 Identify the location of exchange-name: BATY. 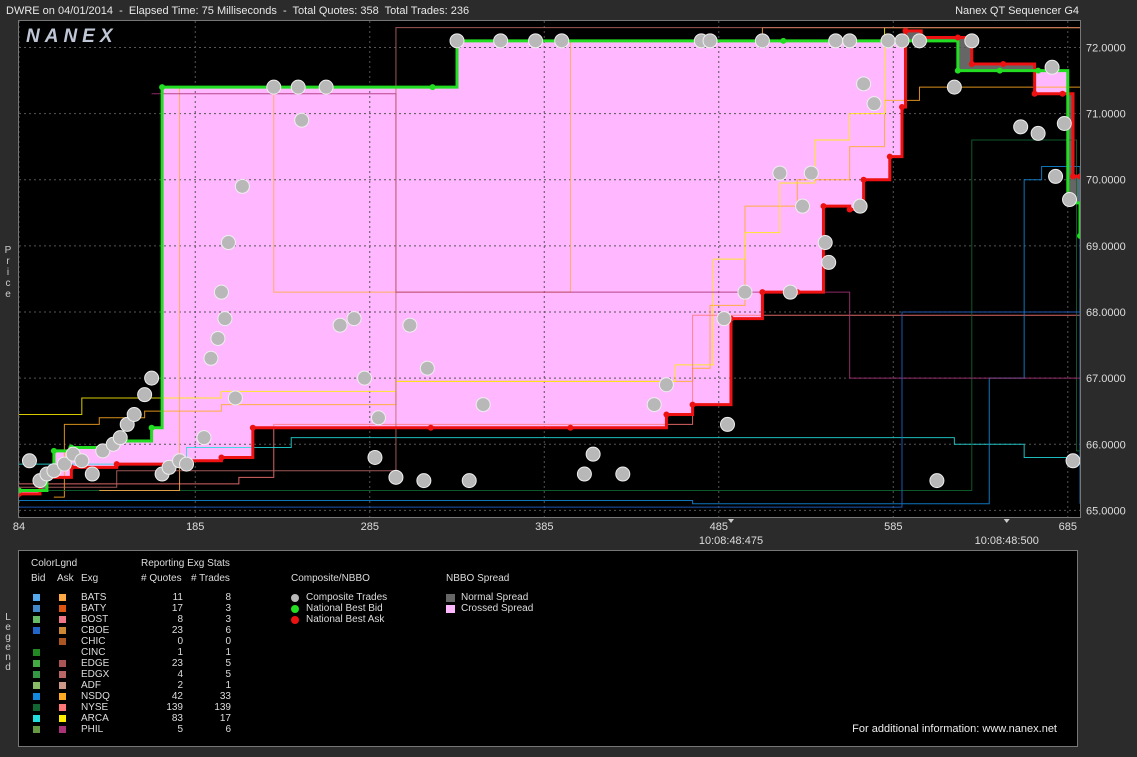
(94, 608).